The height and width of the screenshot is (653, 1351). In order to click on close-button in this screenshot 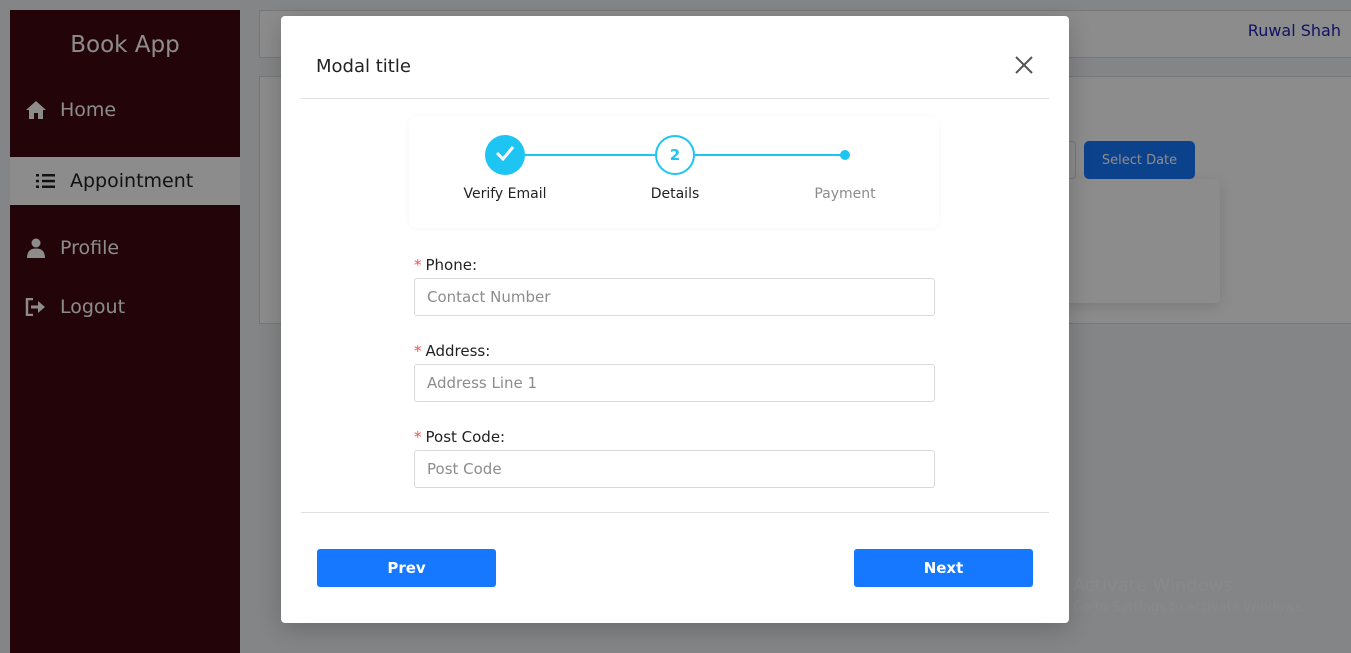, I will do `click(1024, 67)`.